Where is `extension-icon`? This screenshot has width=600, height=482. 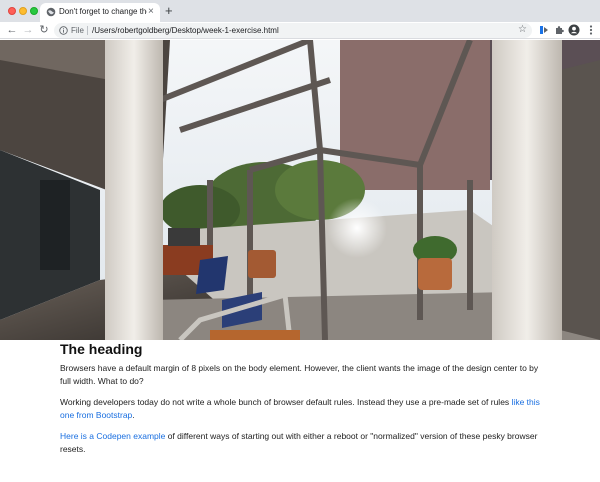 extension-icon is located at coordinates (544, 30).